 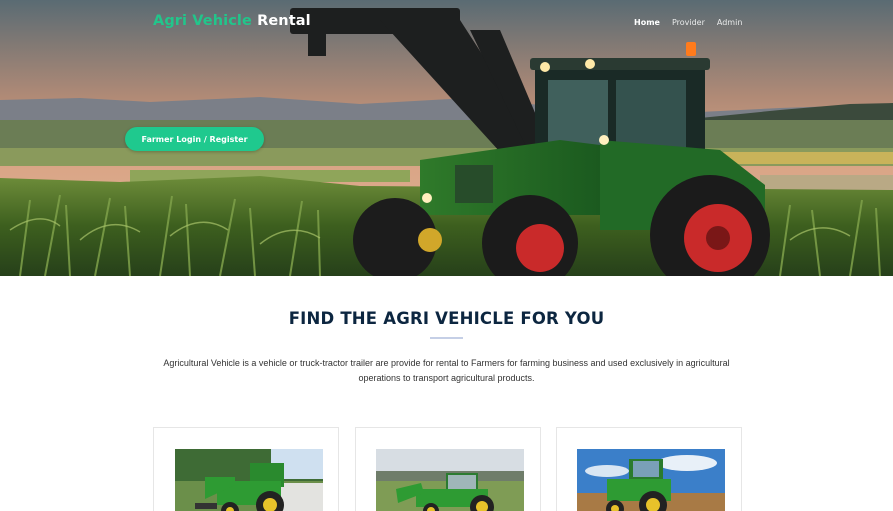 What do you see at coordinates (446, 338) in the screenshot?
I see `title-divider` at bounding box center [446, 338].